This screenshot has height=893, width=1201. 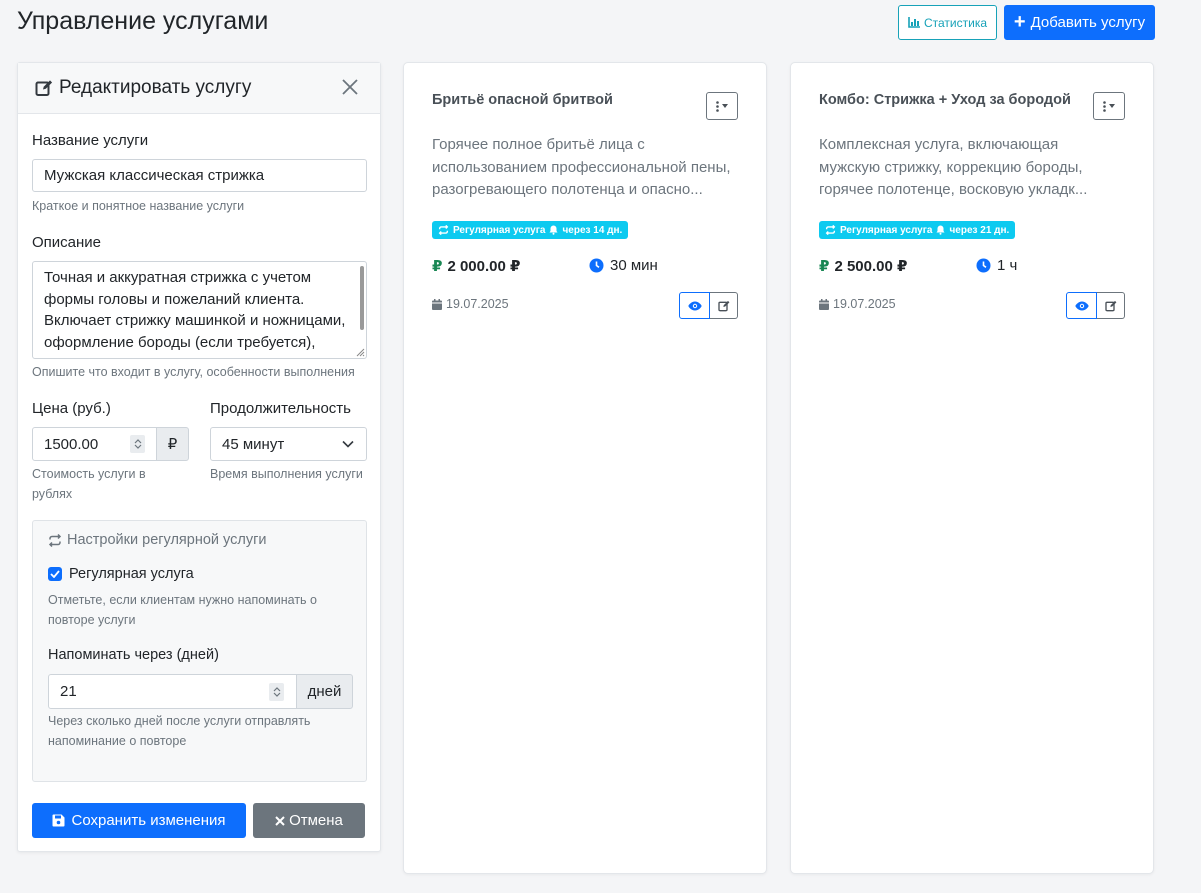 I want to click on price-input: 1500.00, so click(x=94, y=444).